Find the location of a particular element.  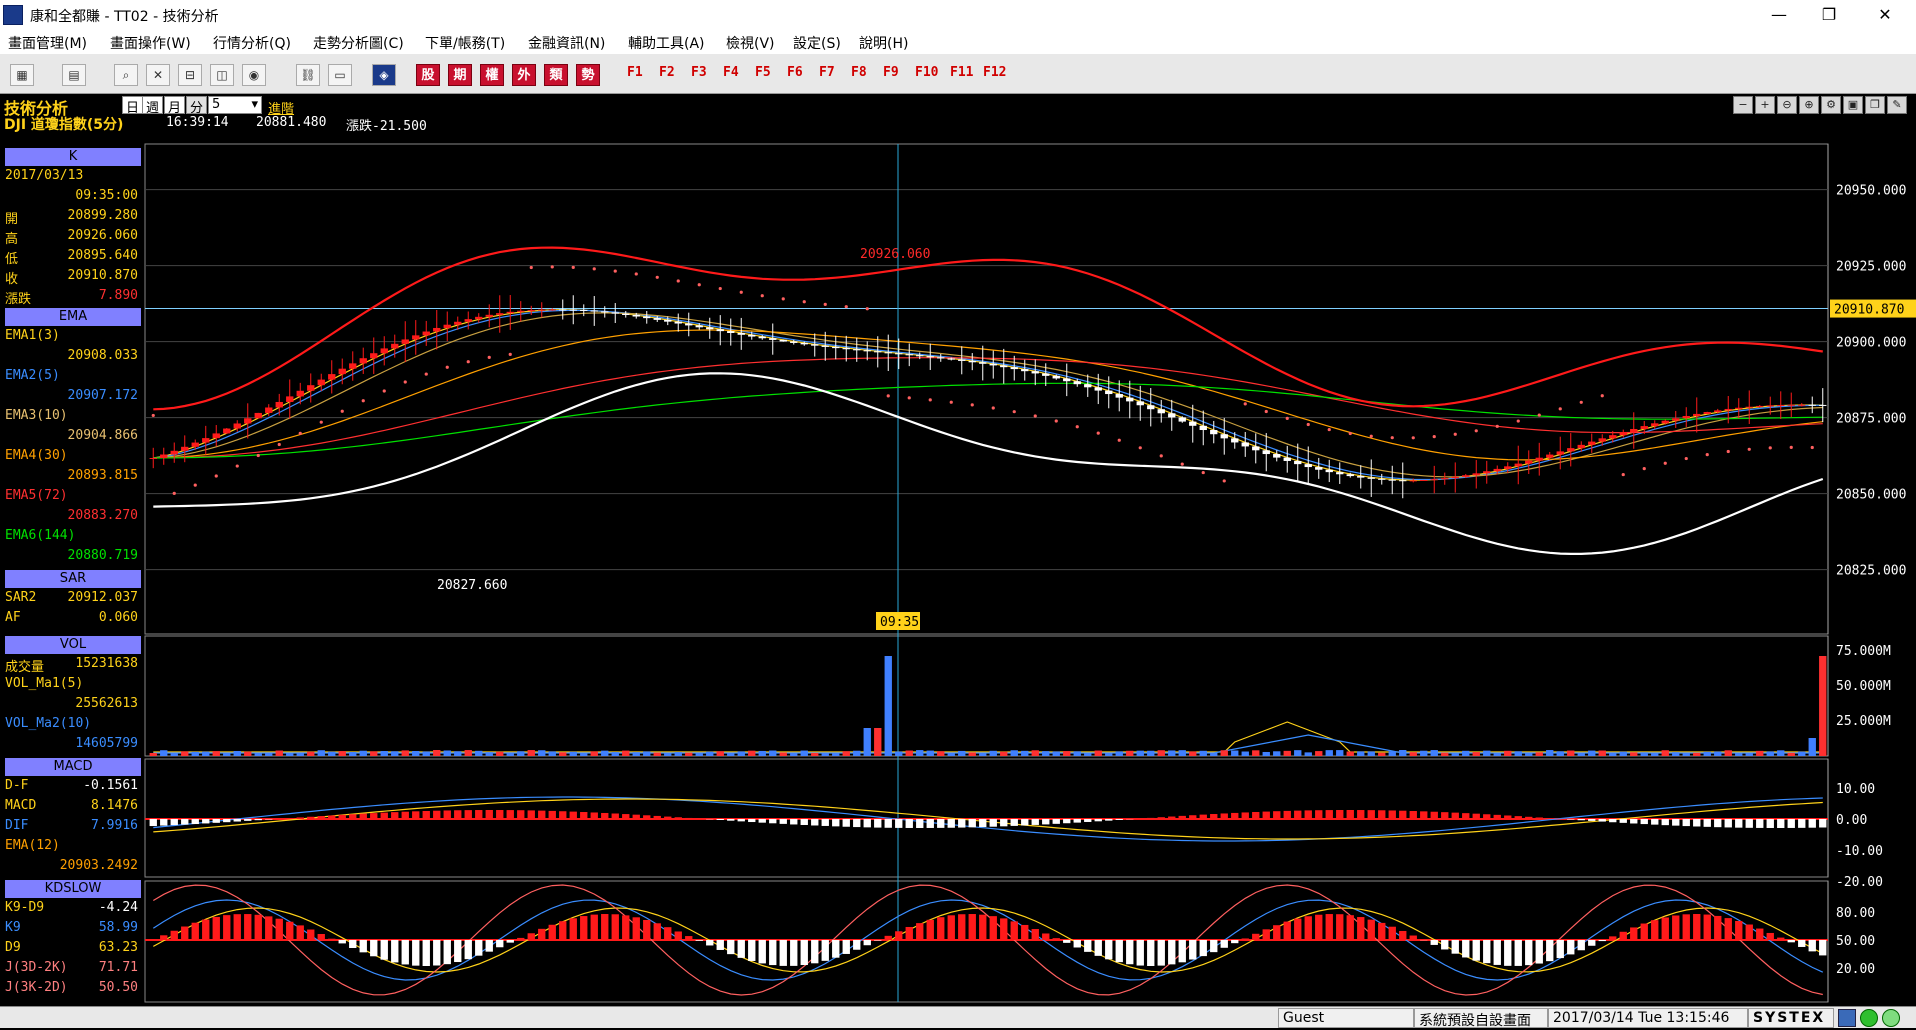

search-plus-icon: ⊕ is located at coordinates (1809, 105).